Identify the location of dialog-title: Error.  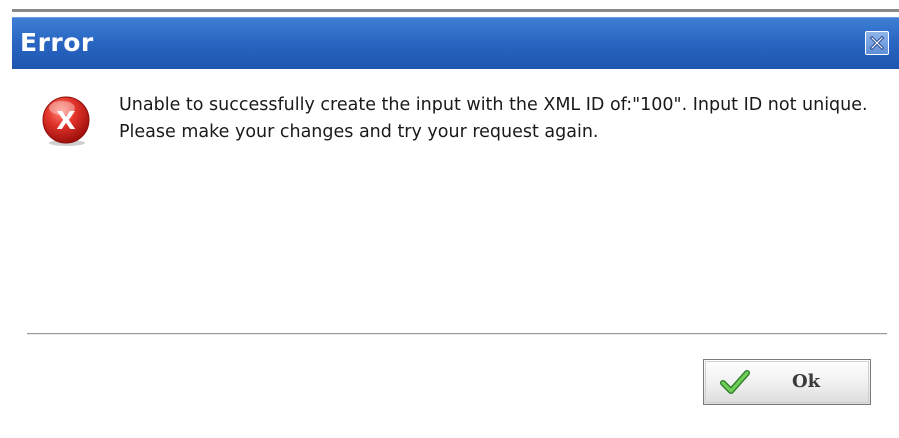
(57, 42).